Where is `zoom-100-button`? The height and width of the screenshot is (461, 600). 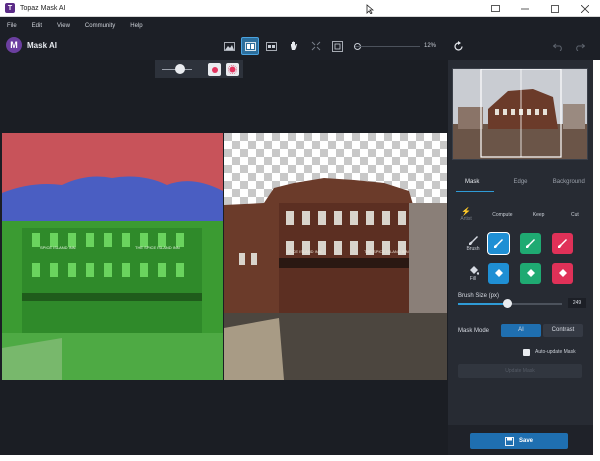 zoom-100-button is located at coordinates (337, 46).